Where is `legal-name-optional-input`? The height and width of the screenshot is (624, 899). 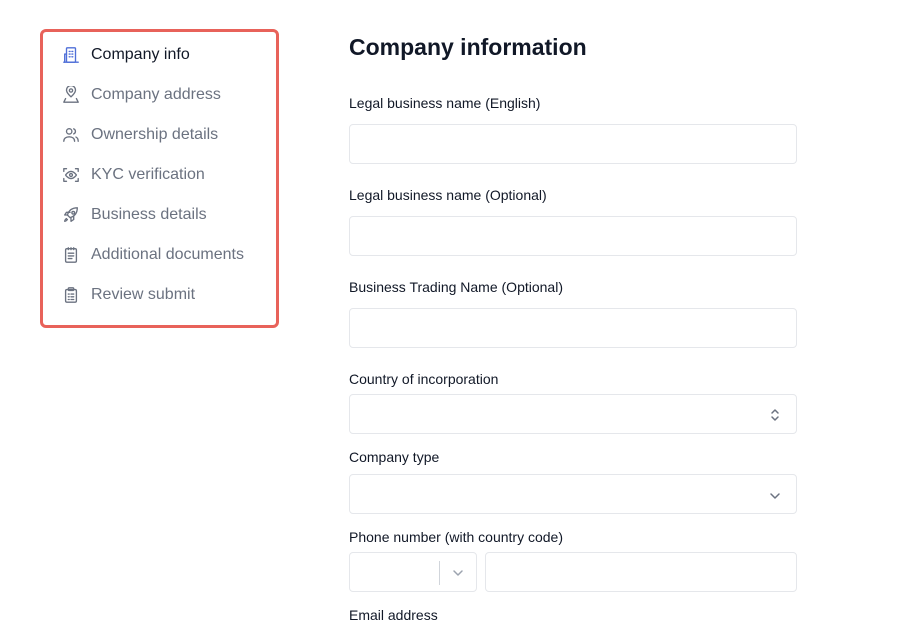 legal-name-optional-input is located at coordinates (573, 236).